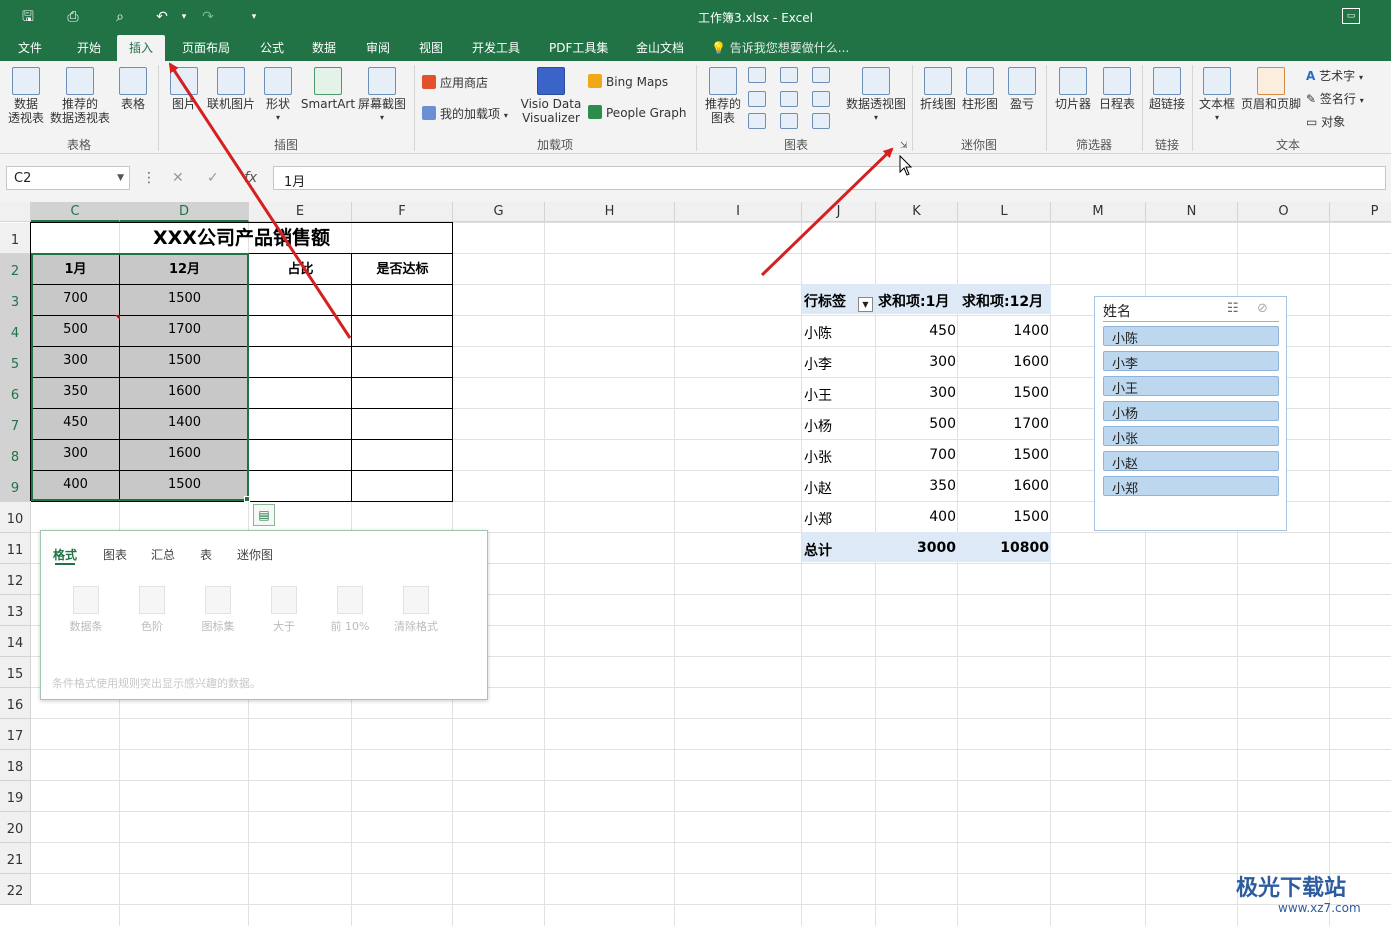  I want to click on pivot-sum-dec-header: 求和项:12月, so click(1002, 301).